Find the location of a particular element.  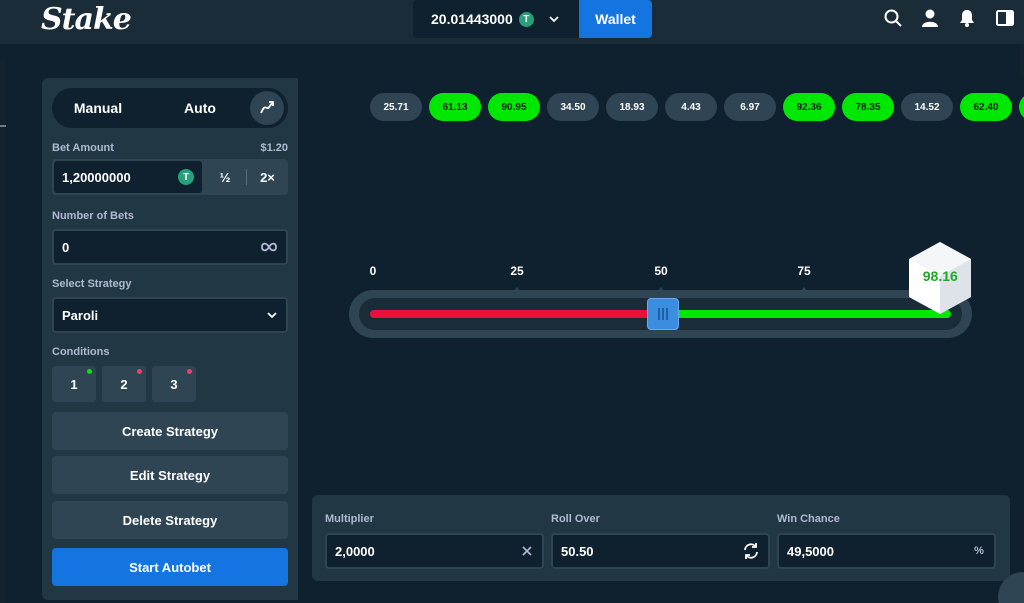

result-pill: 61.13 is located at coordinates (455, 107).